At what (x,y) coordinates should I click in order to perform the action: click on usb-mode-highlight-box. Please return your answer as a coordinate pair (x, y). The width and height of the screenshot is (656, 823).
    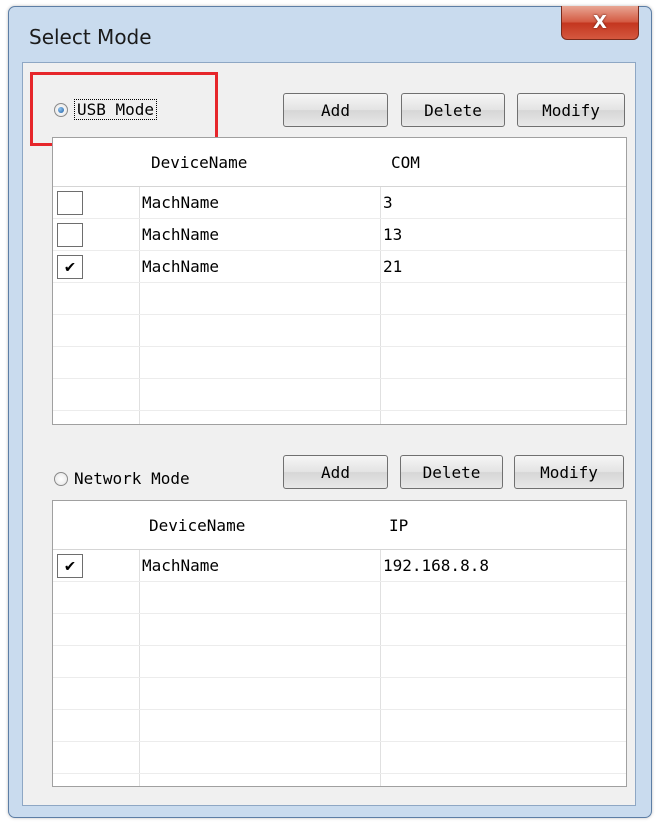
    Looking at the image, I should click on (124, 109).